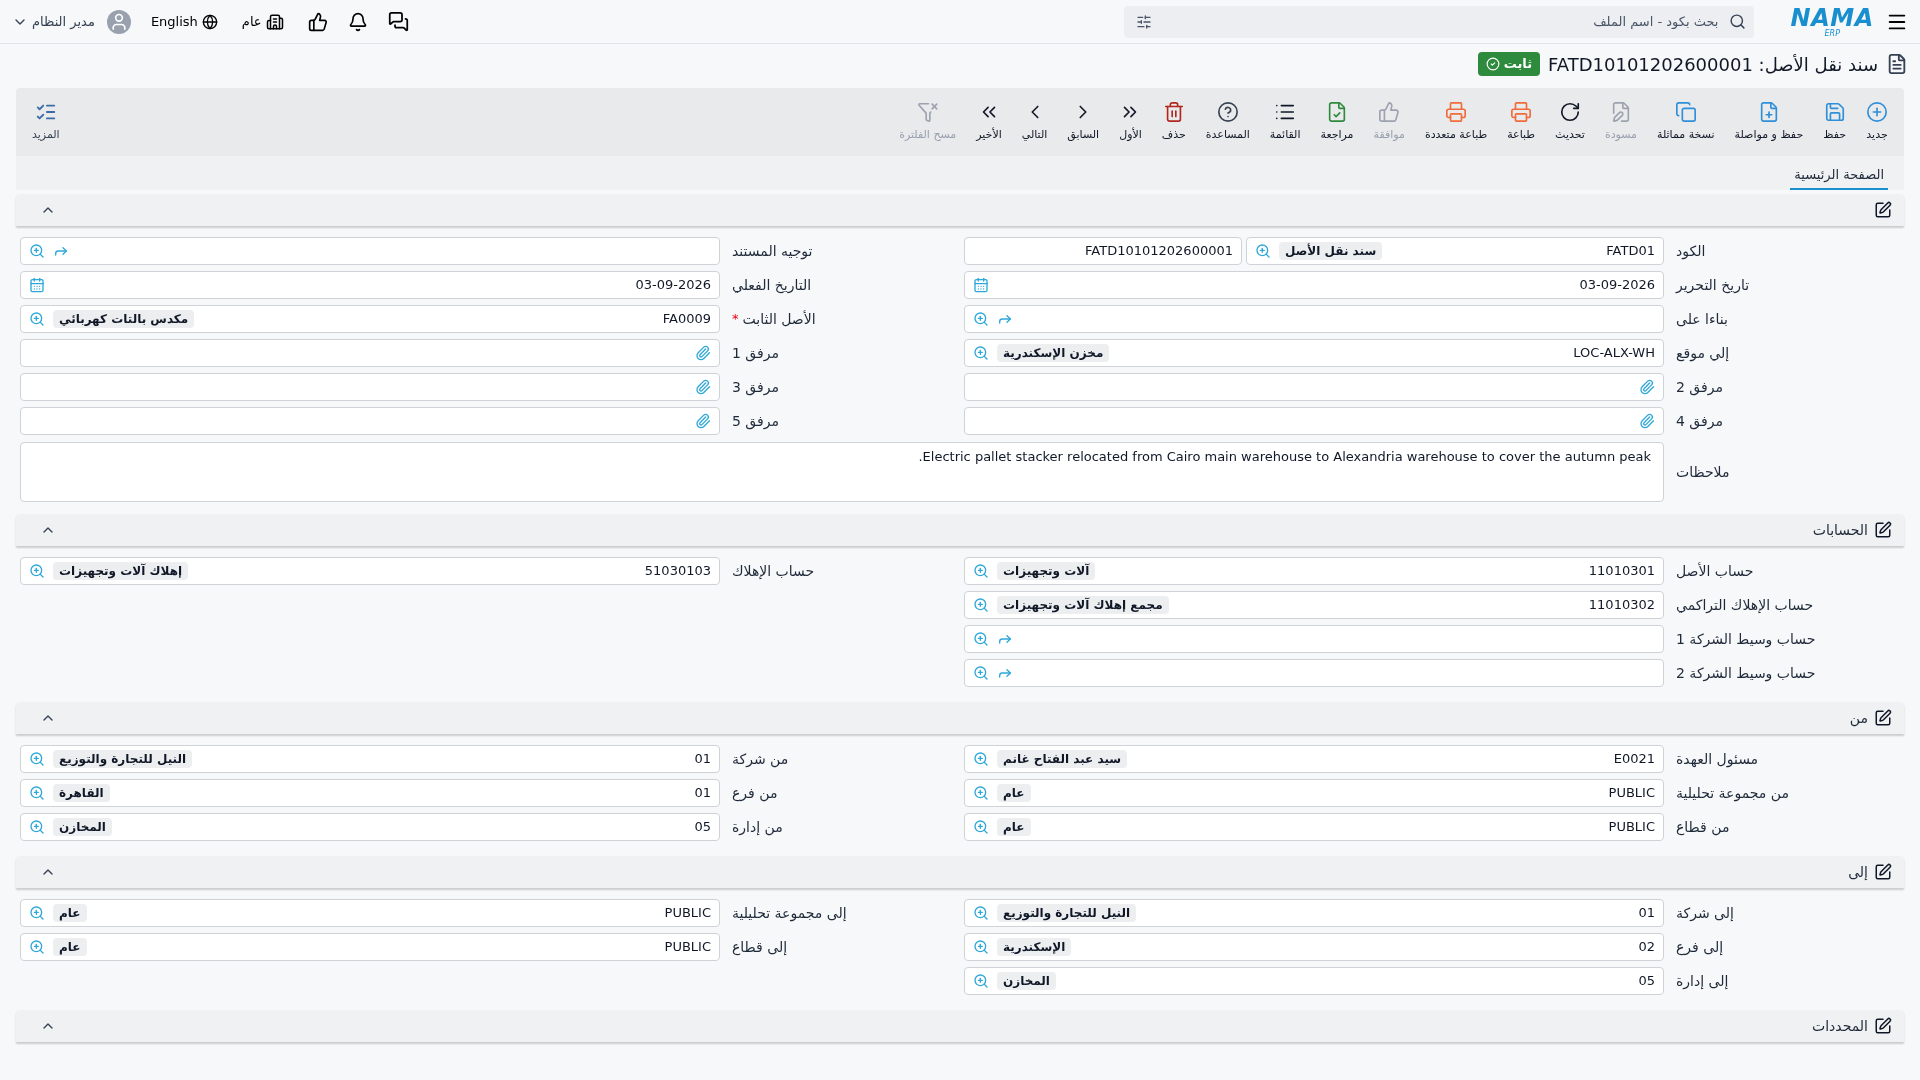  What do you see at coordinates (1840, 530) in the screenshot?
I see `section-title: الحسابات` at bounding box center [1840, 530].